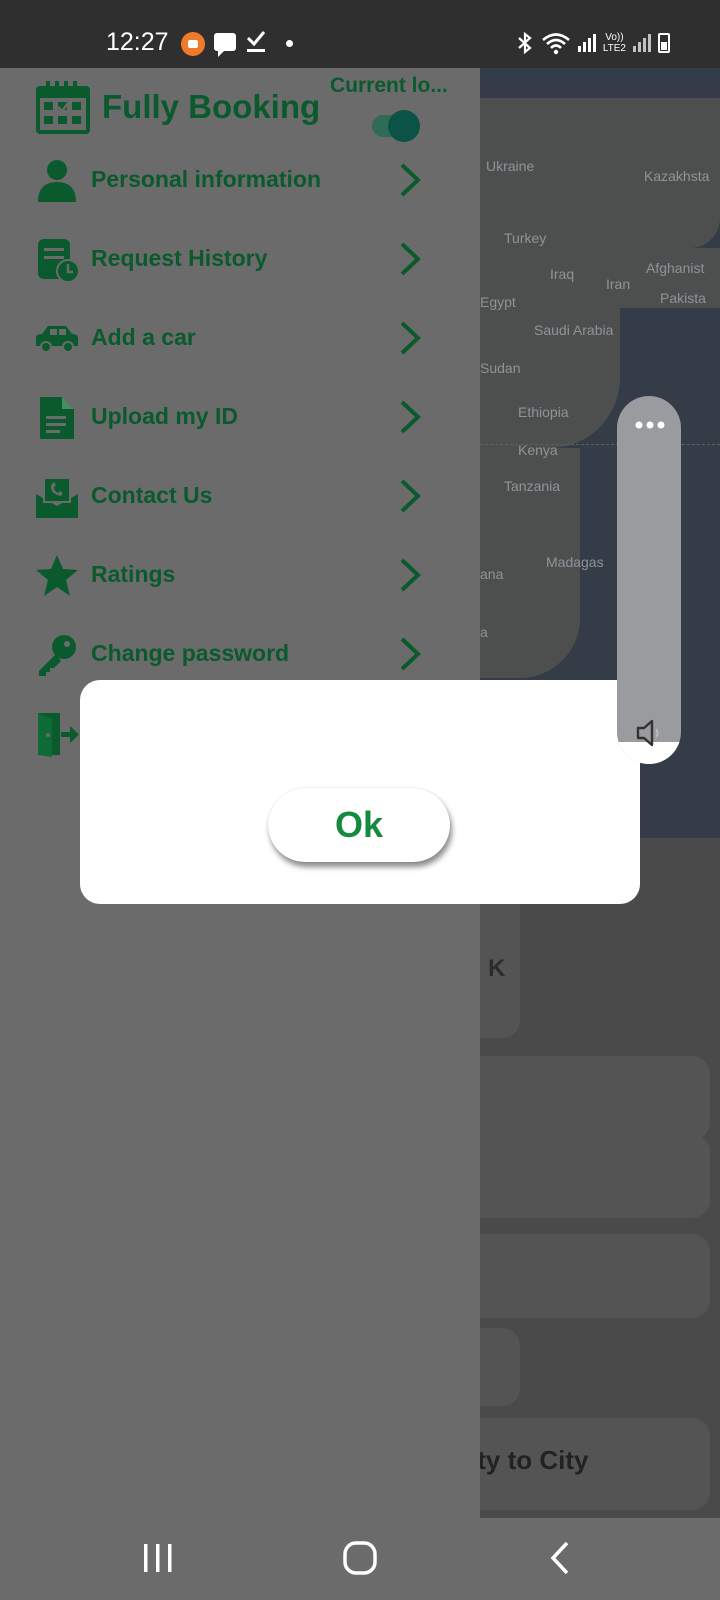  I want to click on volte-label: Vo)), so click(614, 37).